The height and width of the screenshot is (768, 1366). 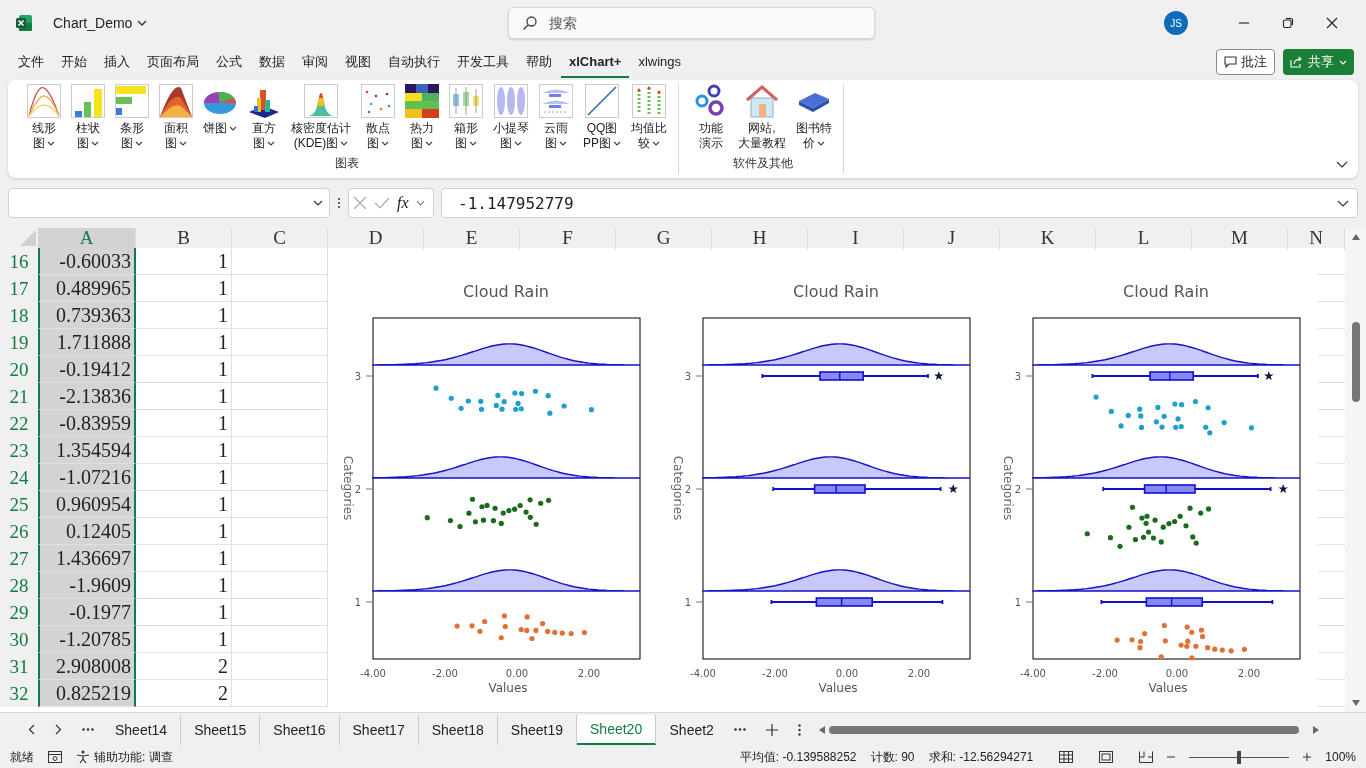 I want to click on scroll-left-icon, so click(x=822, y=729).